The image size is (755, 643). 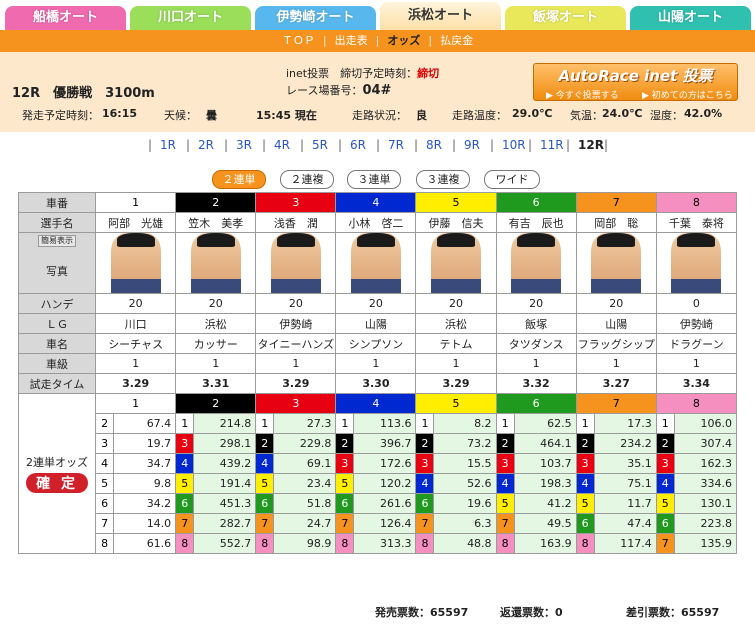 What do you see at coordinates (536, 343) in the screenshot?
I see `racer-car: タツダンス` at bounding box center [536, 343].